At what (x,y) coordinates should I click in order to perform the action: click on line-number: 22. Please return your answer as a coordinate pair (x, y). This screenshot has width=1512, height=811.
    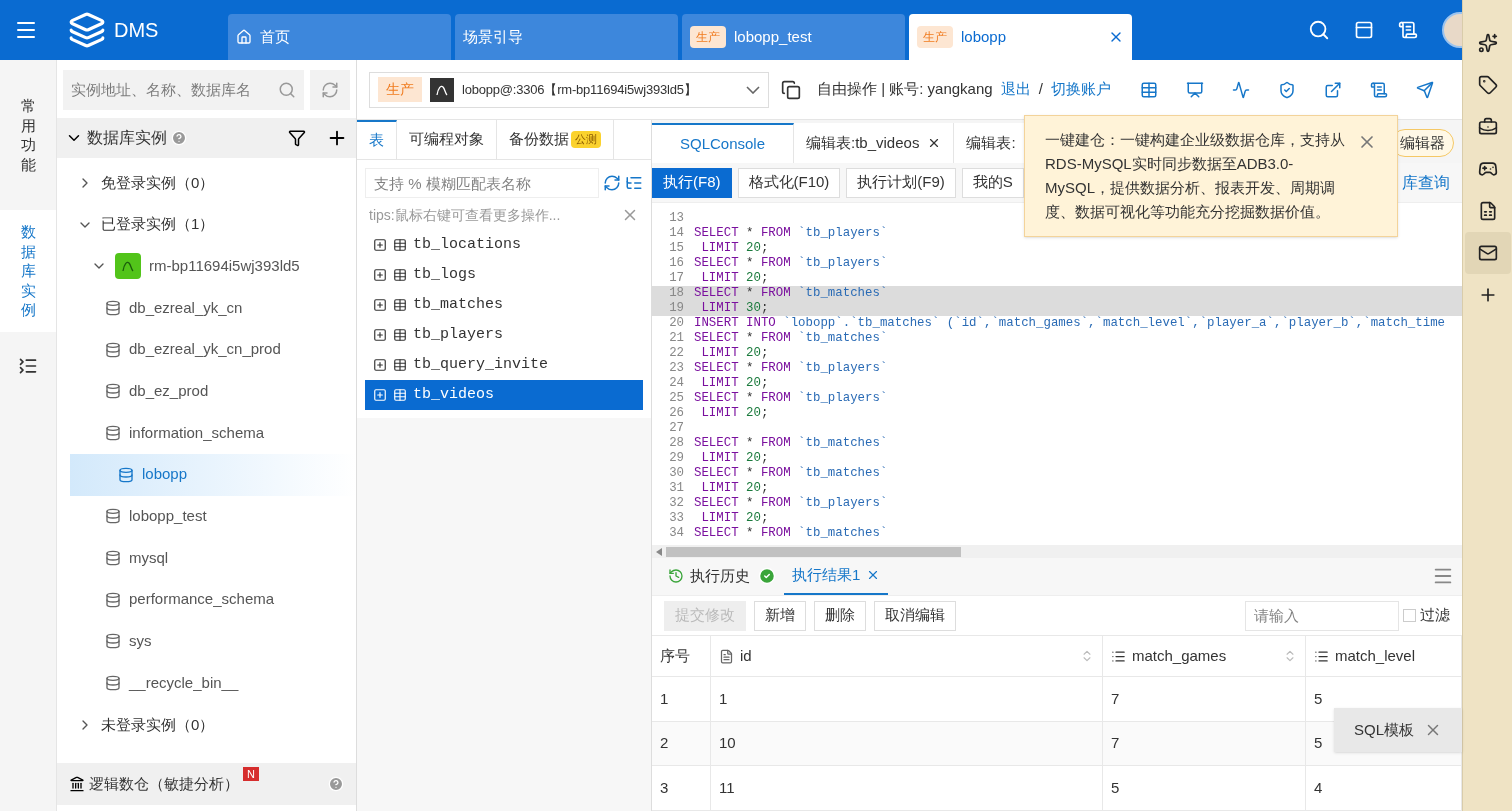
    Looking at the image, I should click on (676, 353).